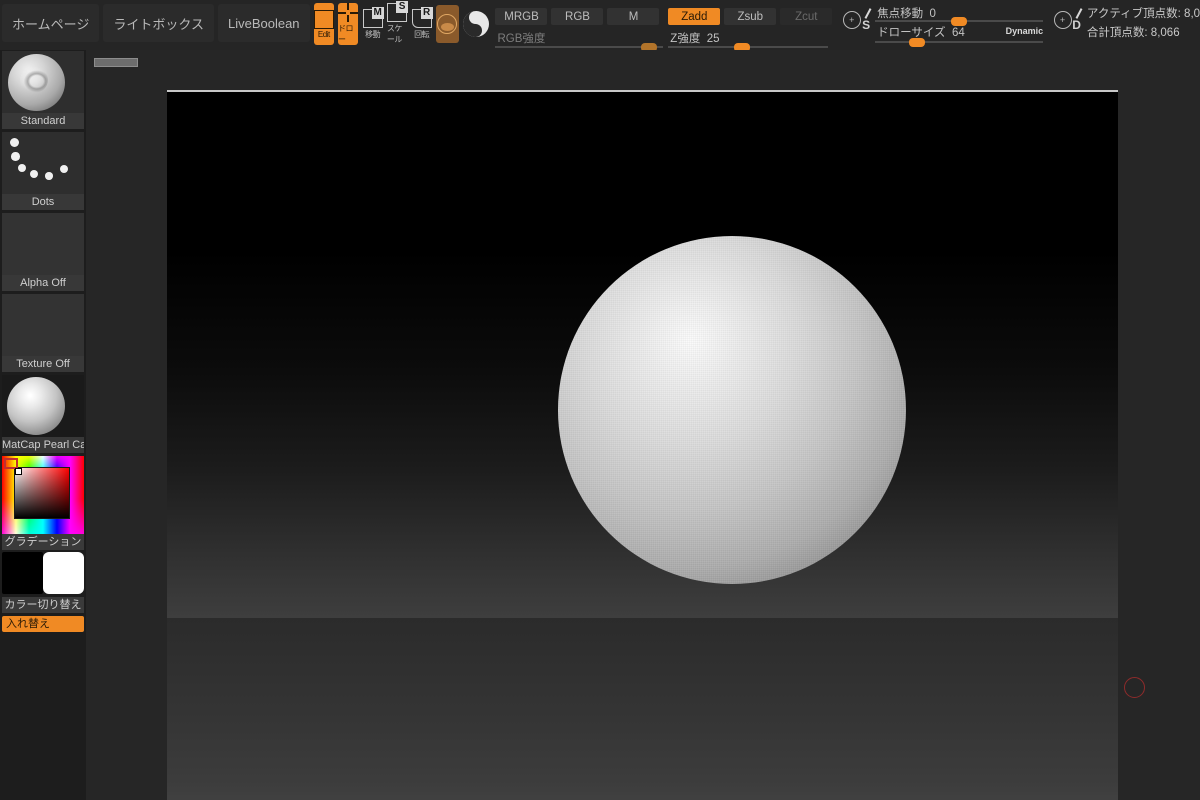  What do you see at coordinates (959, 15) in the screenshot?
I see `focal-shift-slider: 焦点移動 0` at bounding box center [959, 15].